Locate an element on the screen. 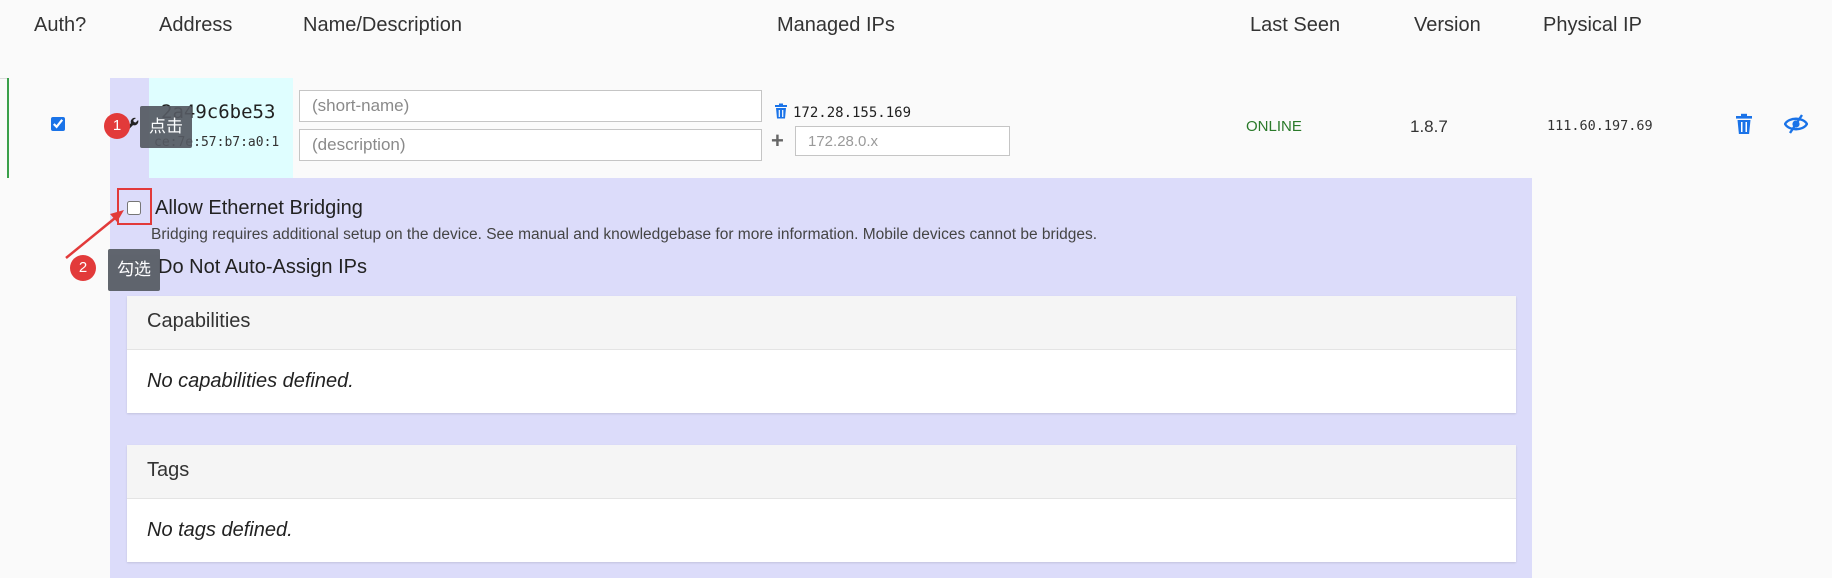 This screenshot has width=1832, height=578. annotation-badge-2: 2 is located at coordinates (83, 268).